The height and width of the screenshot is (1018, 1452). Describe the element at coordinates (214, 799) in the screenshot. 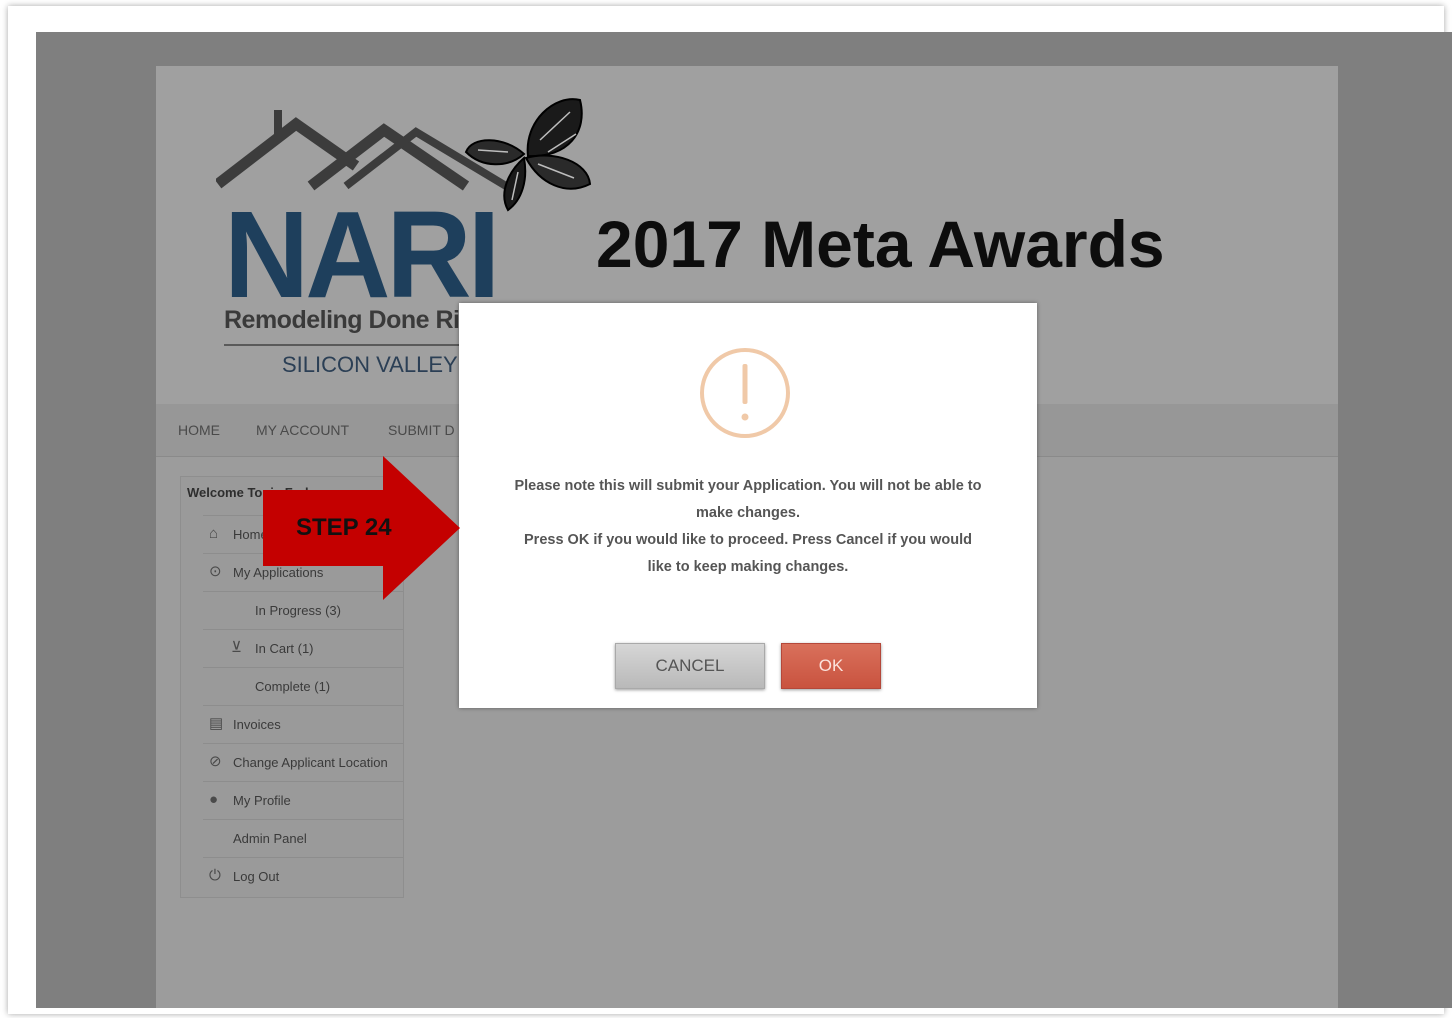

I see `user-icon: ●` at that location.